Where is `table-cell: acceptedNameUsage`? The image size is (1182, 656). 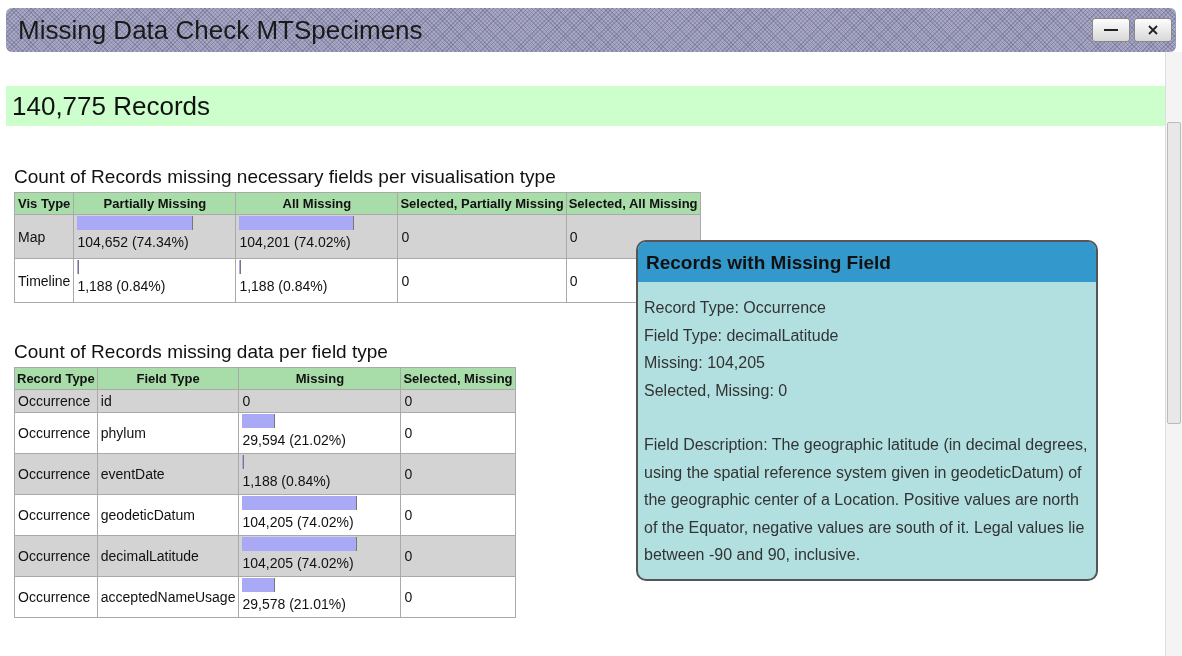
table-cell: acceptedNameUsage is located at coordinates (168, 597).